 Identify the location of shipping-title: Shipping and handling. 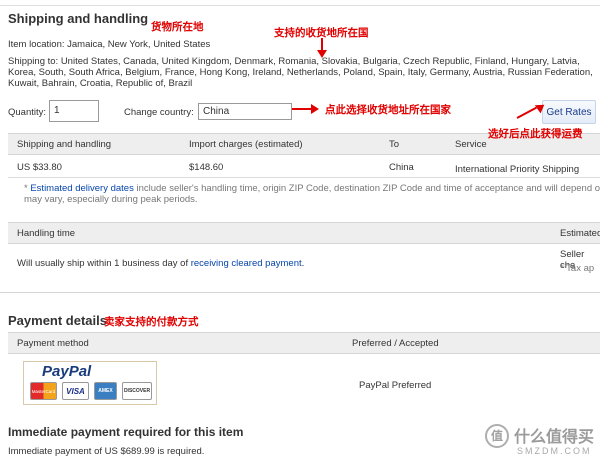
(78, 18).